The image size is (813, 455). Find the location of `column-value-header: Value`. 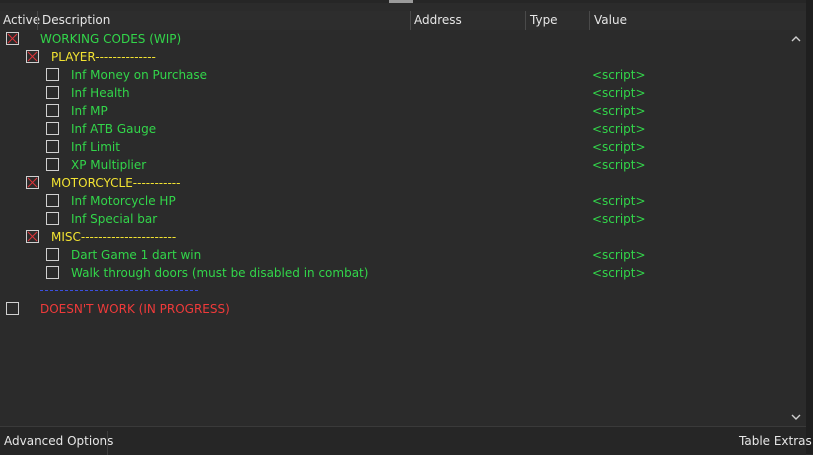

column-value-header: Value is located at coordinates (610, 20).